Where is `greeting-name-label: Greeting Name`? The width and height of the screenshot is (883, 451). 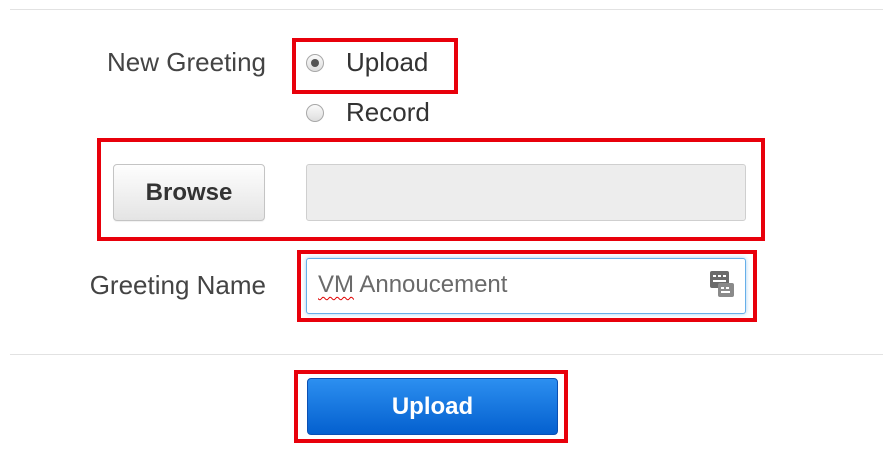
greeting-name-label: Greeting Name is located at coordinates (177, 285).